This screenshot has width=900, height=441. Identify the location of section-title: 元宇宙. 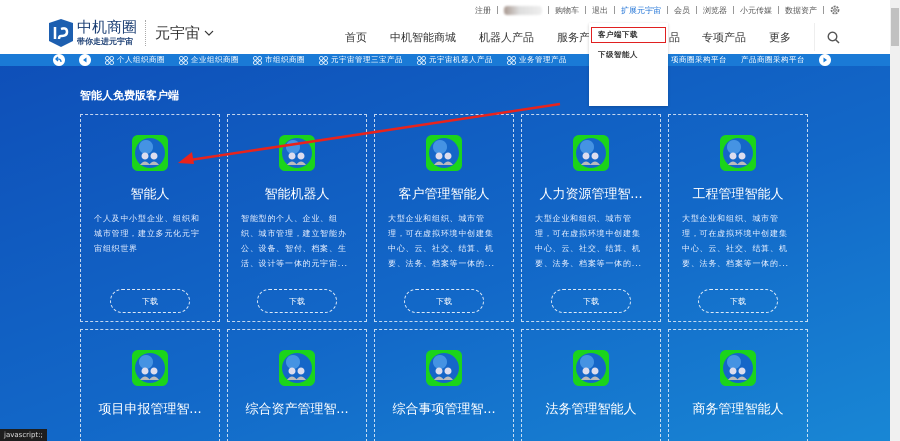
(177, 33).